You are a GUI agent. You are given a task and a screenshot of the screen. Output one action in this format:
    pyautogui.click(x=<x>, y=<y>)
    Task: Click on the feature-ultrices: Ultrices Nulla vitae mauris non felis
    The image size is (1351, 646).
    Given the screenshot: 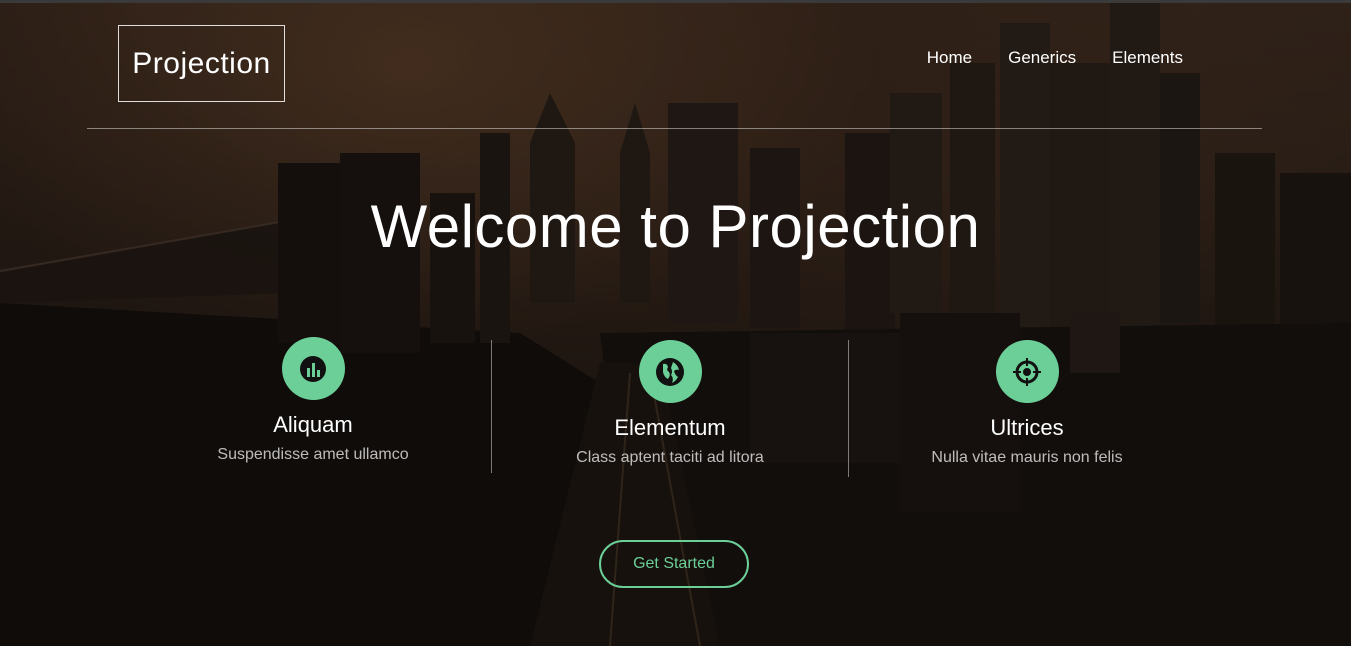 What is the action you would take?
    pyautogui.click(x=1027, y=403)
    